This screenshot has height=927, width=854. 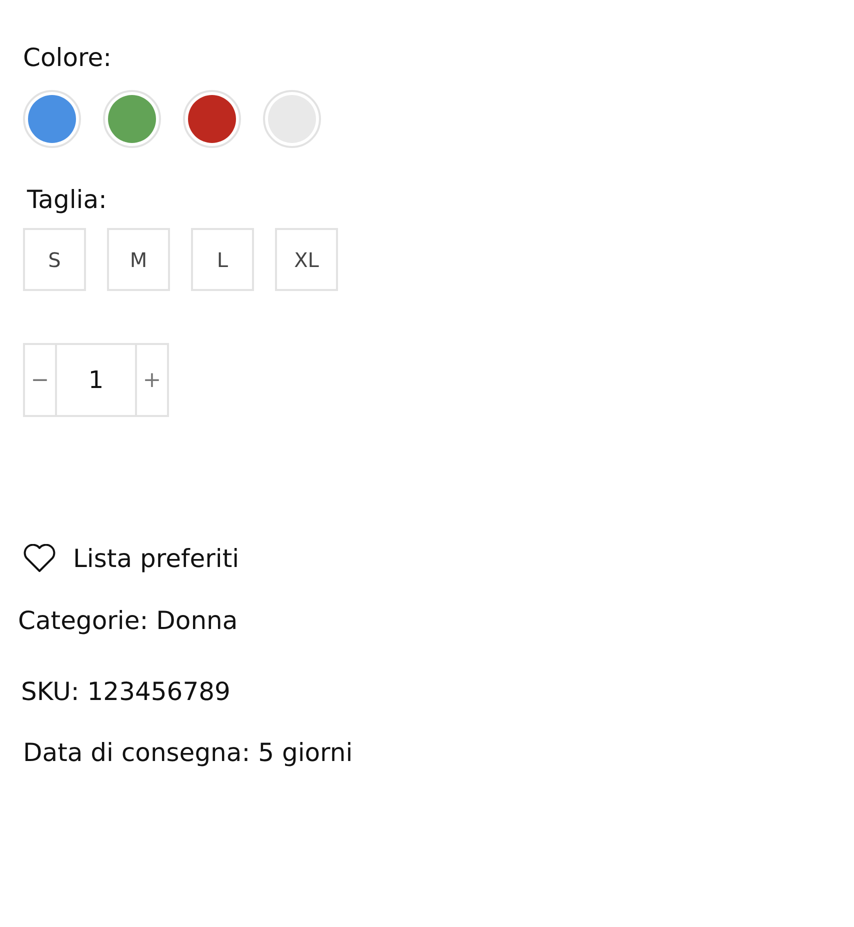 What do you see at coordinates (152, 380) in the screenshot?
I see `increase-button: +` at bounding box center [152, 380].